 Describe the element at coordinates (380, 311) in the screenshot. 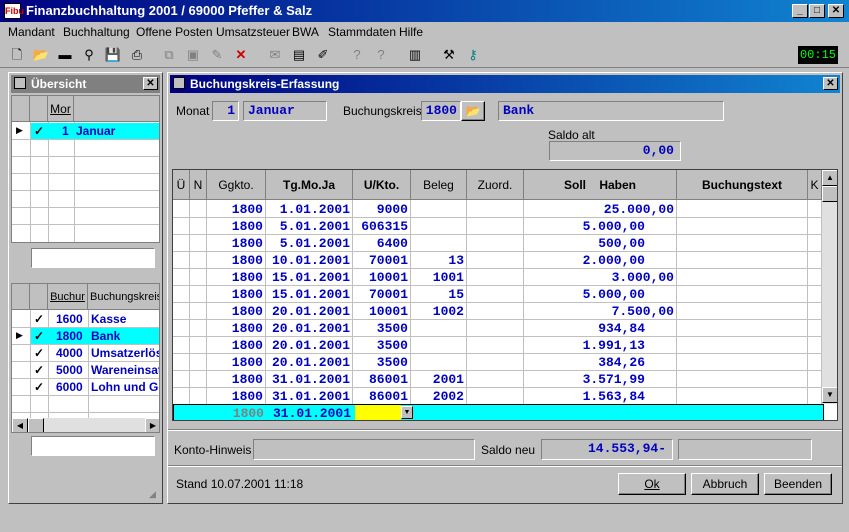

I see `cell-ukto: 10001` at that location.